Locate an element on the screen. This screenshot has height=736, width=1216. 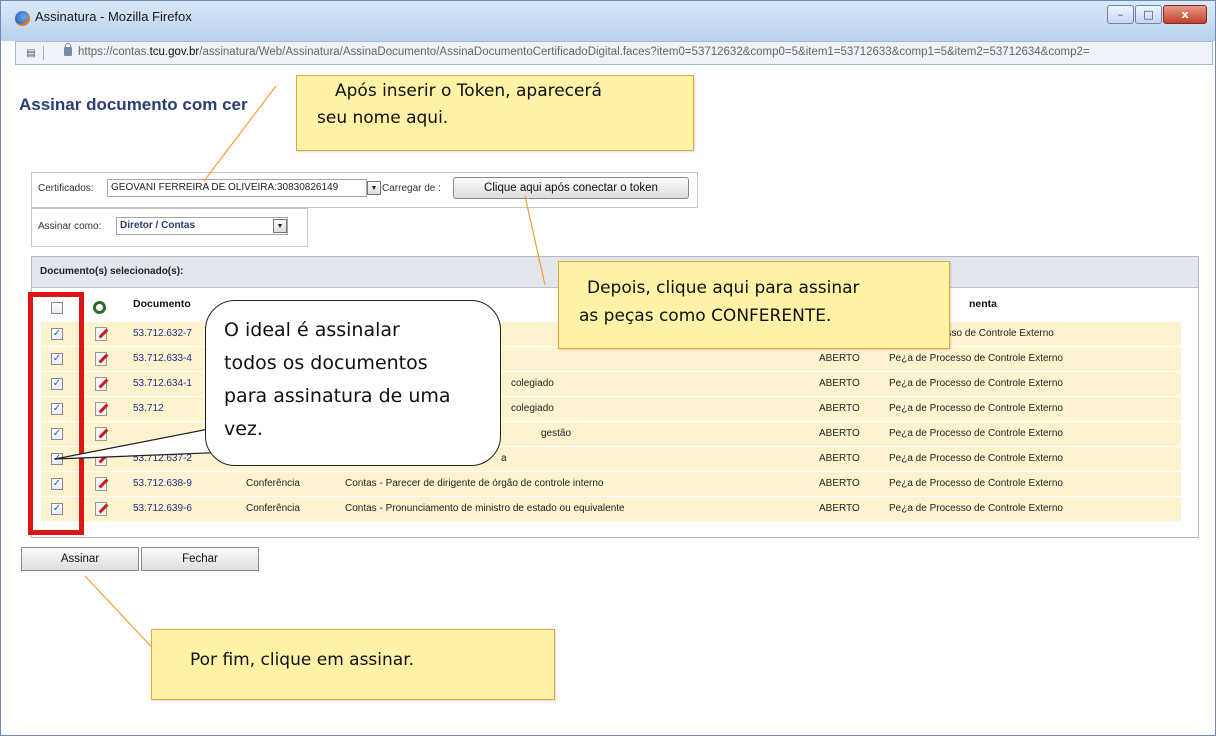
bubble-line: O ideal é assinalar is located at coordinates (312, 330).